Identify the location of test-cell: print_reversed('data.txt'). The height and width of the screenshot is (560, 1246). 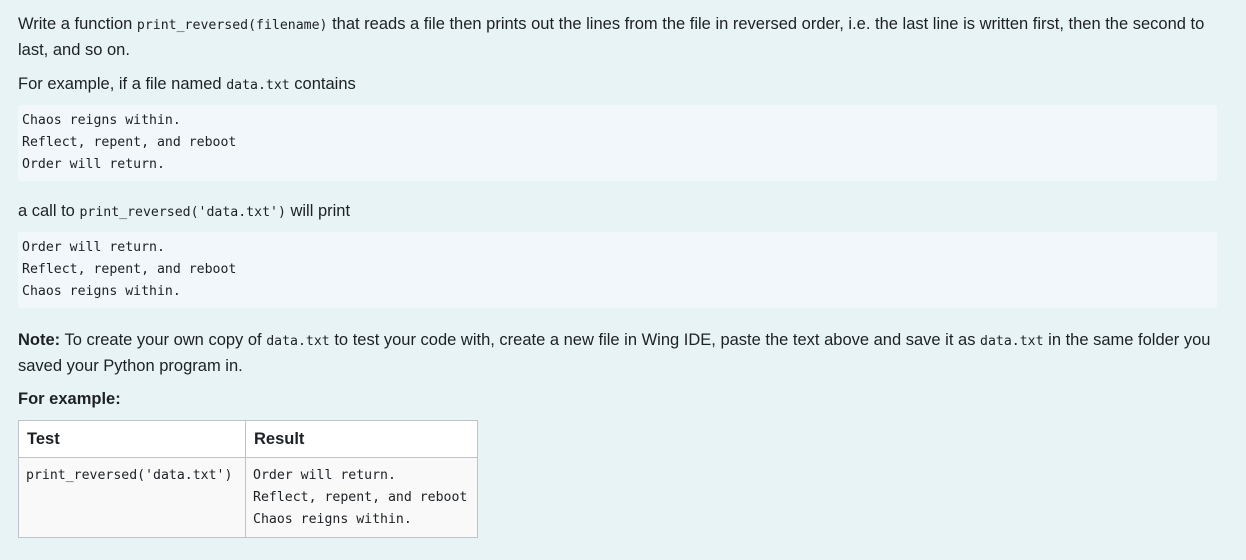
(132, 497).